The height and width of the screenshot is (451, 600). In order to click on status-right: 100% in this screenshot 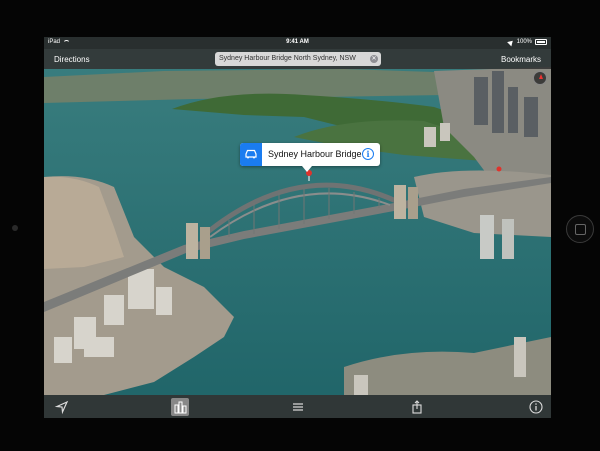, I will do `click(526, 42)`.